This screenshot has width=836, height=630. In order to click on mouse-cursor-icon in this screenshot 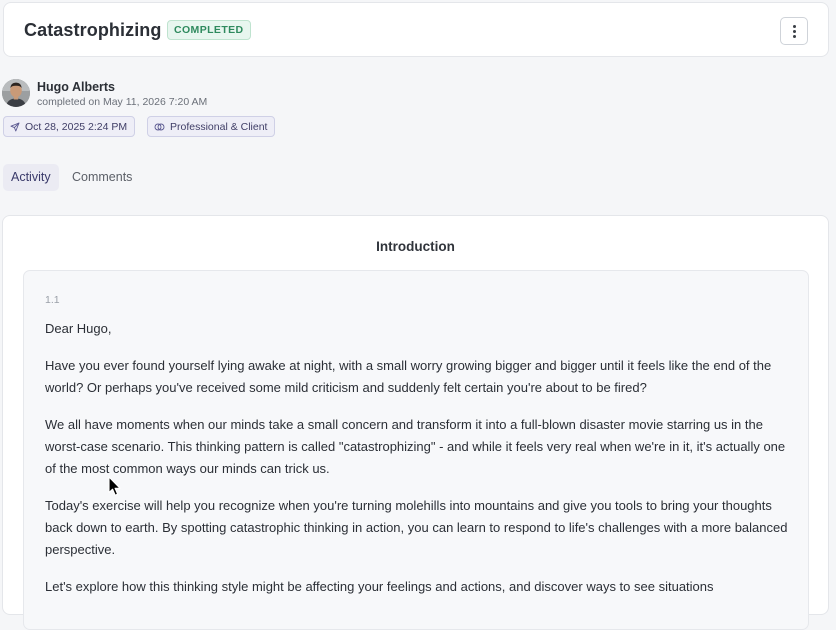, I will do `click(114, 486)`.